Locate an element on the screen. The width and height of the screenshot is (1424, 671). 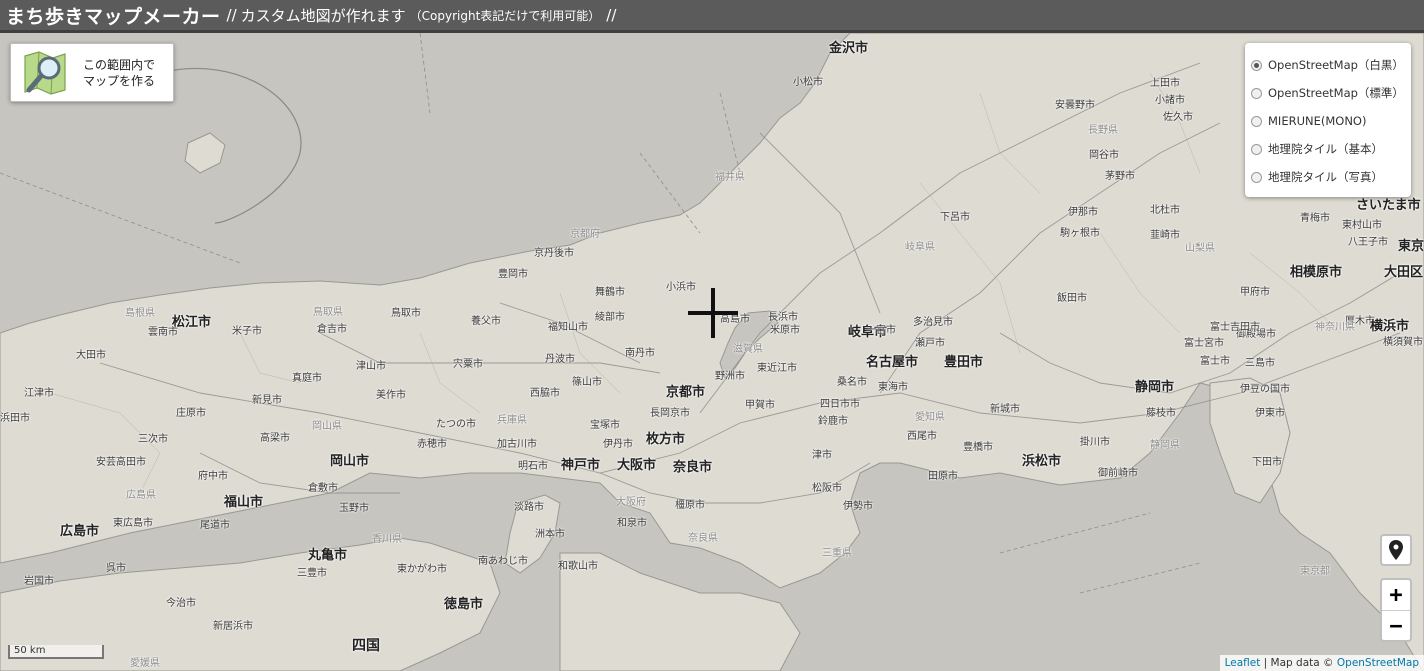
map-label-city: 新見市 is located at coordinates (267, 400).